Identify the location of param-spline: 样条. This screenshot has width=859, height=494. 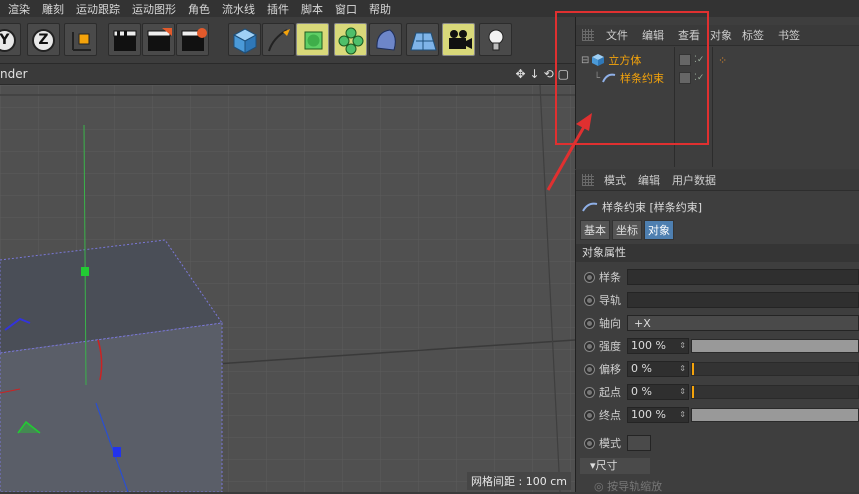
(717, 277).